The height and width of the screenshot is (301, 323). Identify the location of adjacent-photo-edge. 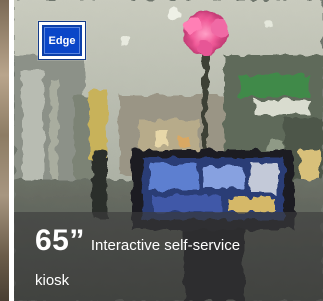
(4, 150).